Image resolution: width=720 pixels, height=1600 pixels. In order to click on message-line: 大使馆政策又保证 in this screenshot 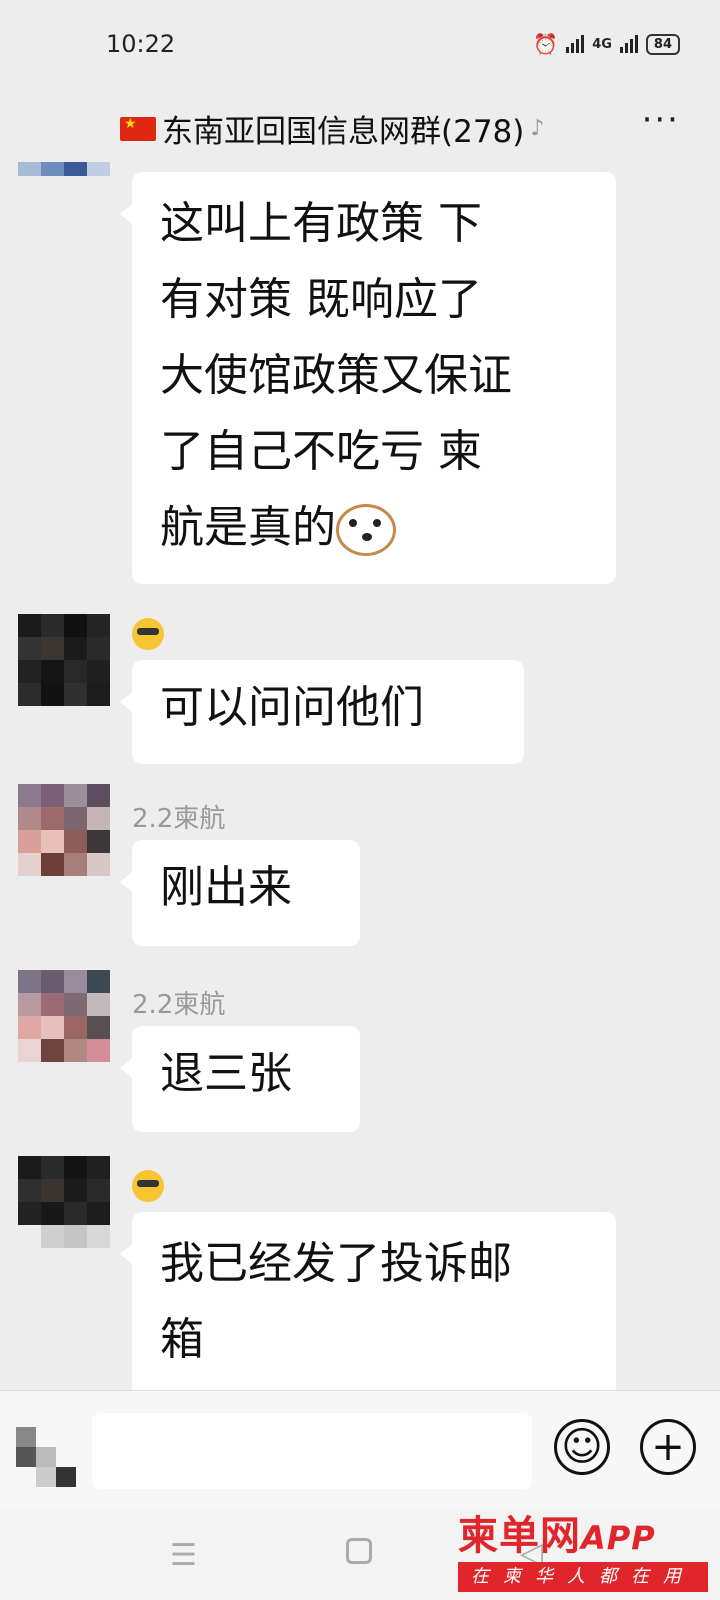, I will do `click(336, 375)`.